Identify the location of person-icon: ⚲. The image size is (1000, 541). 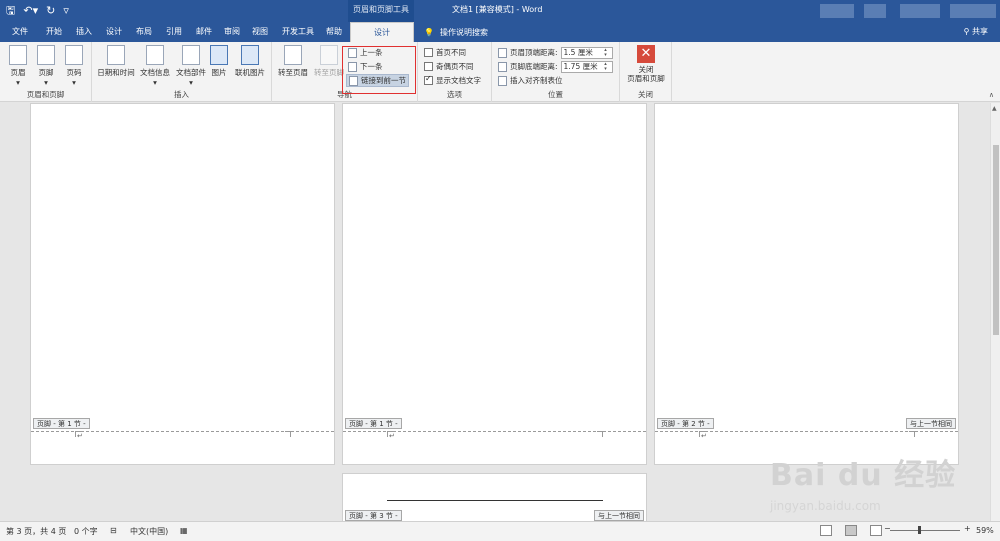
(966, 31).